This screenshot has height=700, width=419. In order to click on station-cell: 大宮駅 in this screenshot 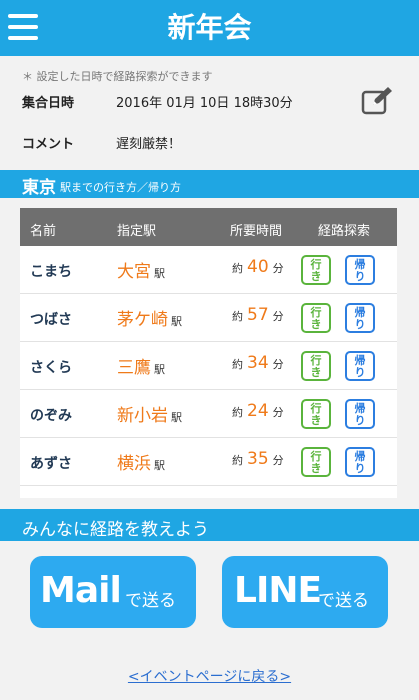, I will do `click(141, 269)`.